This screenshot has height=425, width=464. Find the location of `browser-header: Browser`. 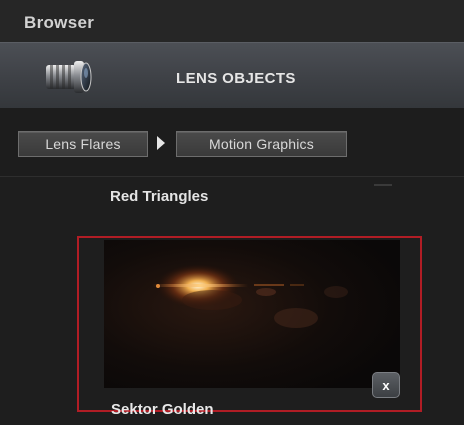

browser-header: Browser is located at coordinates (232, 21).